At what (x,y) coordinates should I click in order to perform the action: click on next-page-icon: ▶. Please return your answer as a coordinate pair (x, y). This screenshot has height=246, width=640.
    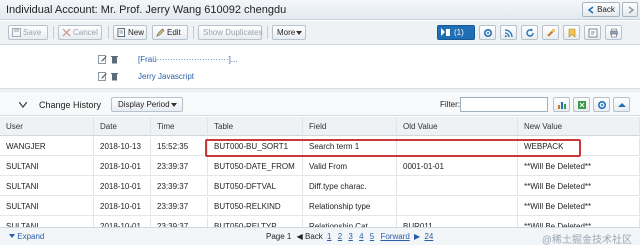
    Looking at the image, I should click on (417, 236).